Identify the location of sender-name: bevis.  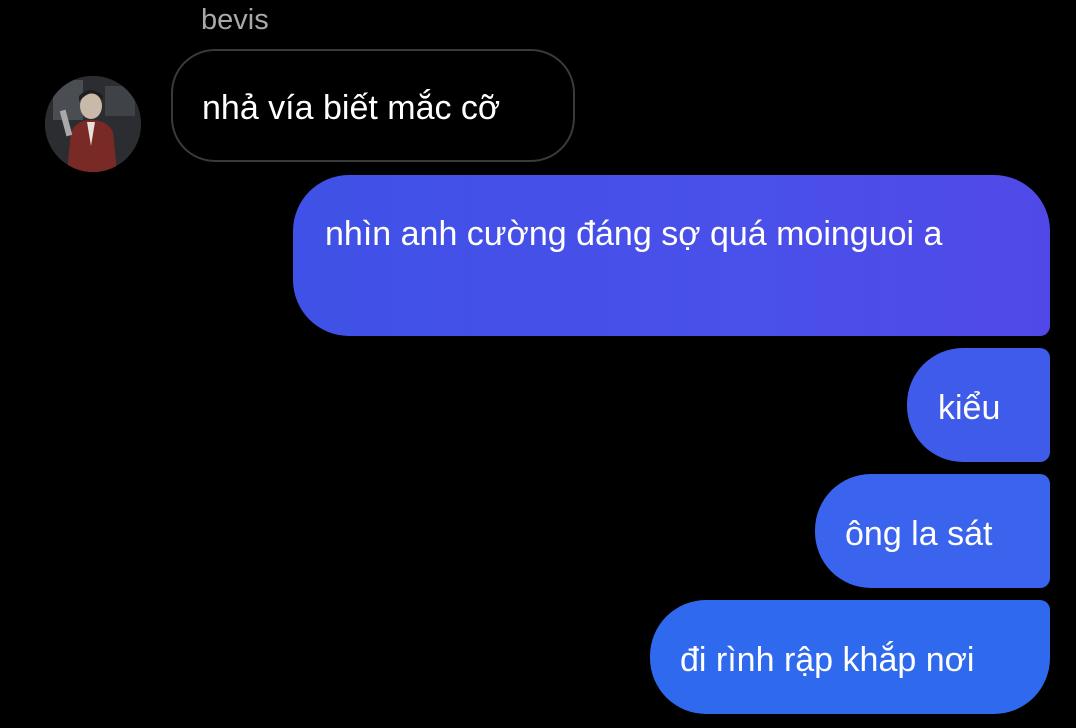
(235, 20).